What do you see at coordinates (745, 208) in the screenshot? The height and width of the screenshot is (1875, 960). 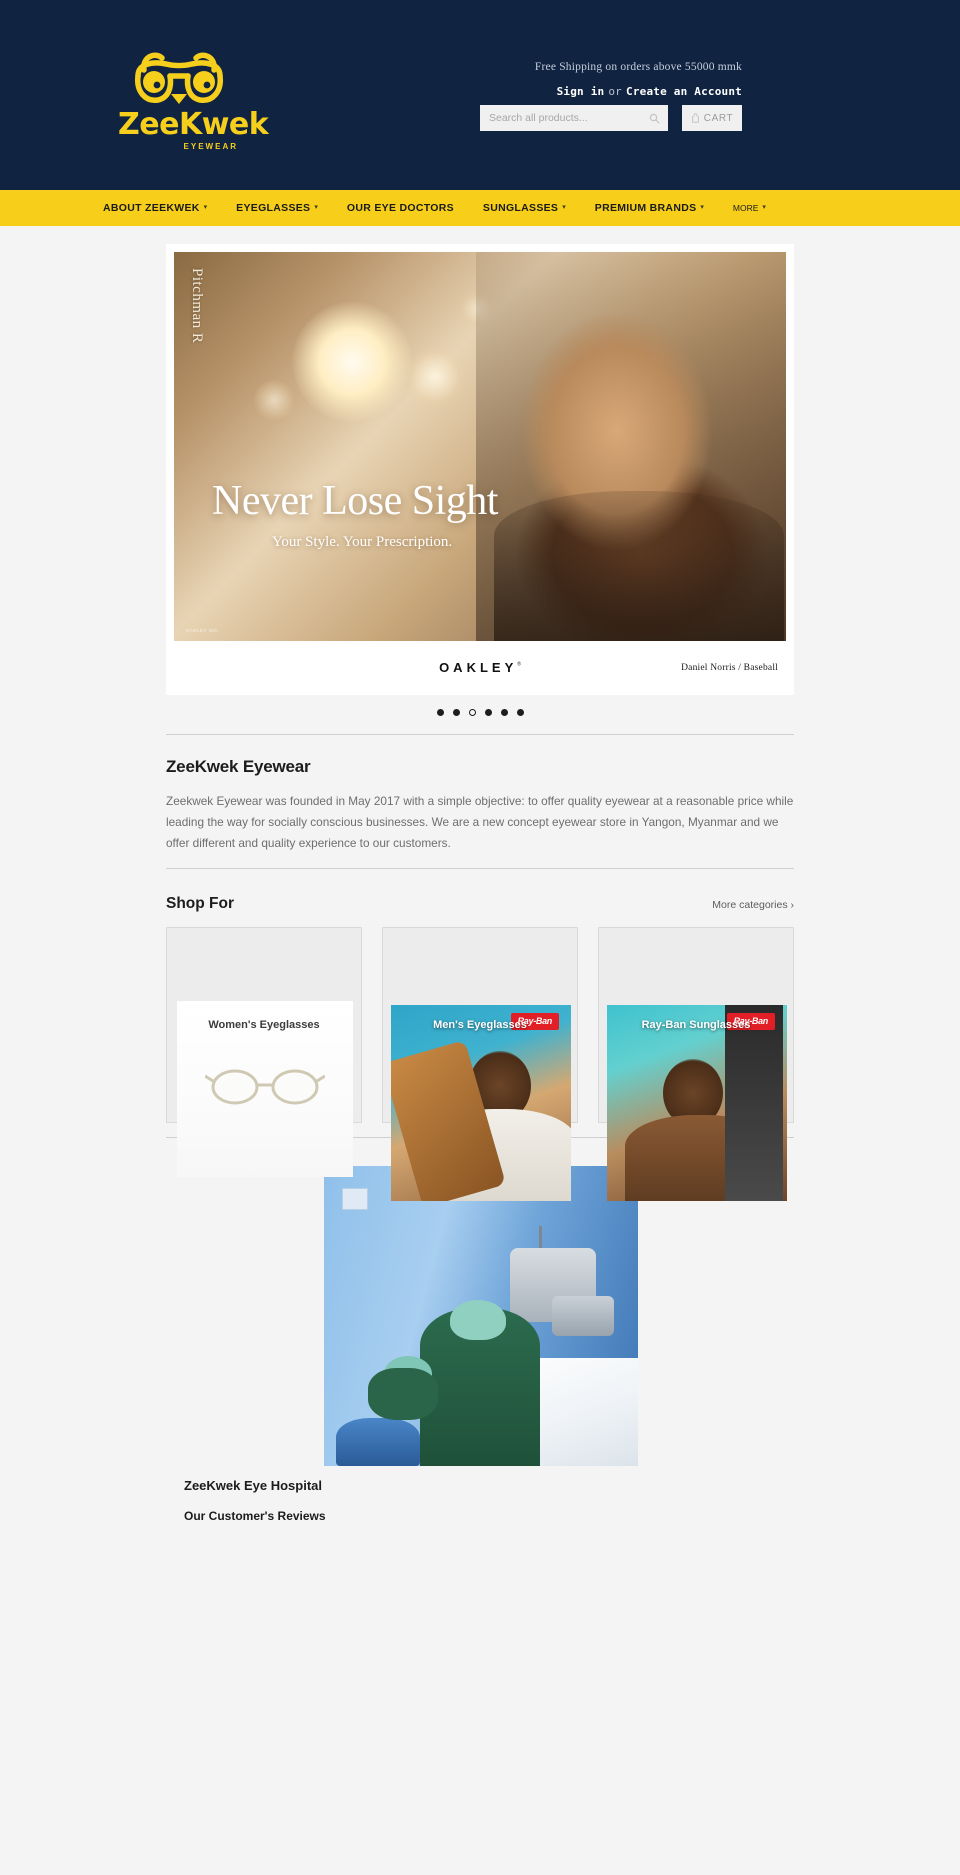 I see `nav-label: MORE` at bounding box center [745, 208].